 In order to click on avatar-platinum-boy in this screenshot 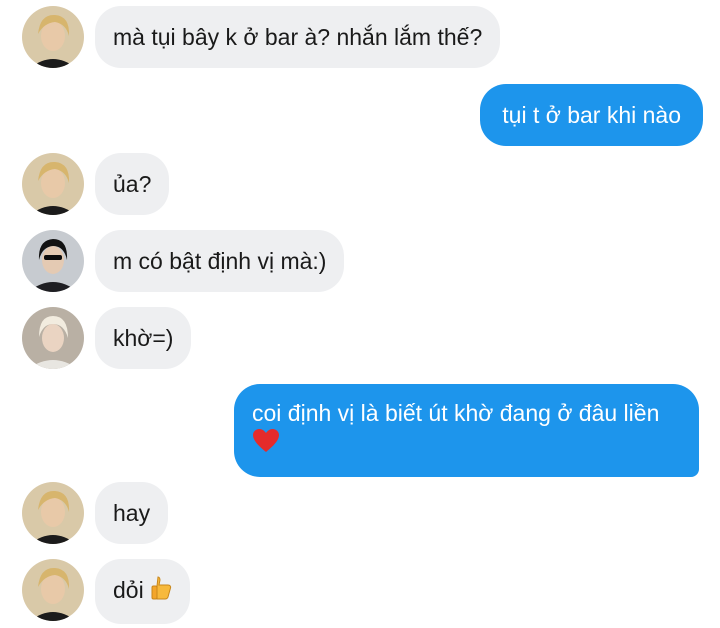, I will do `click(53, 338)`.